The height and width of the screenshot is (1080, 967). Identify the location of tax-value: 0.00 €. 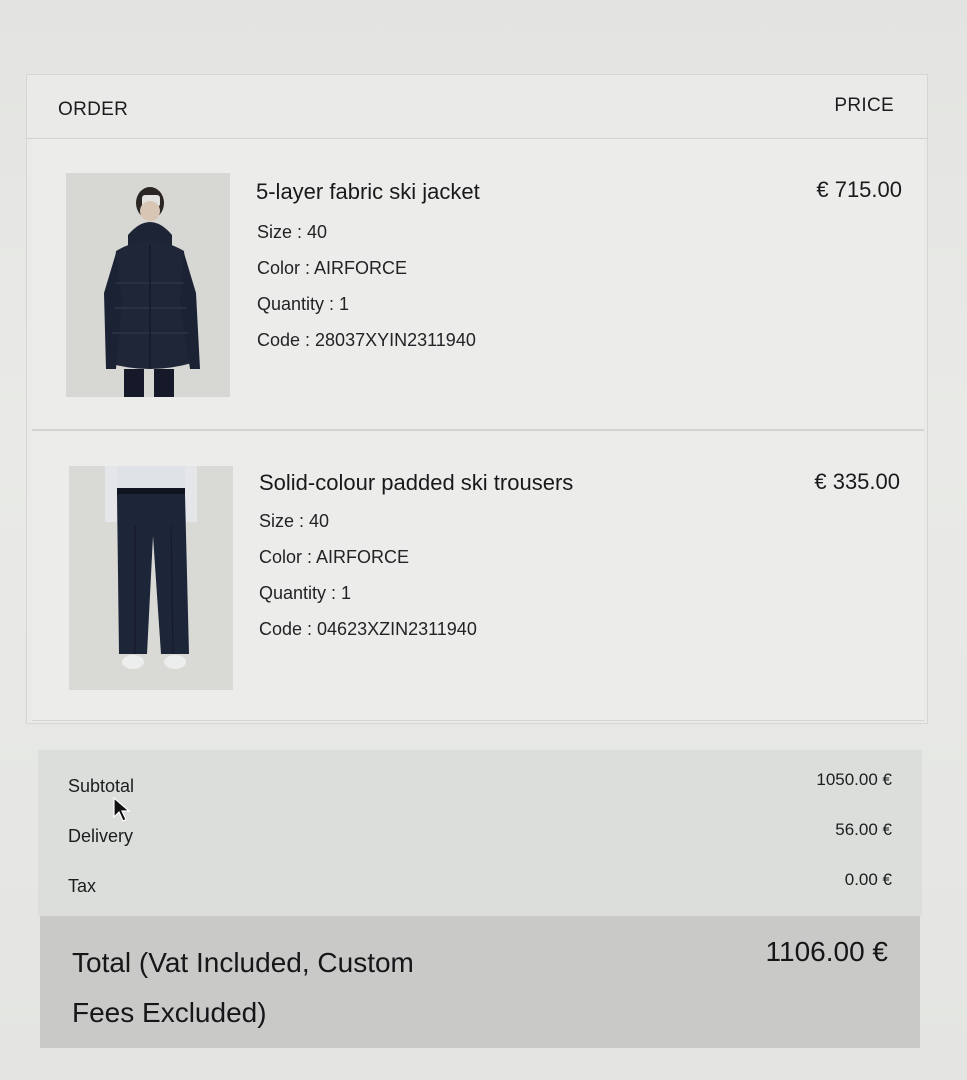
(868, 879).